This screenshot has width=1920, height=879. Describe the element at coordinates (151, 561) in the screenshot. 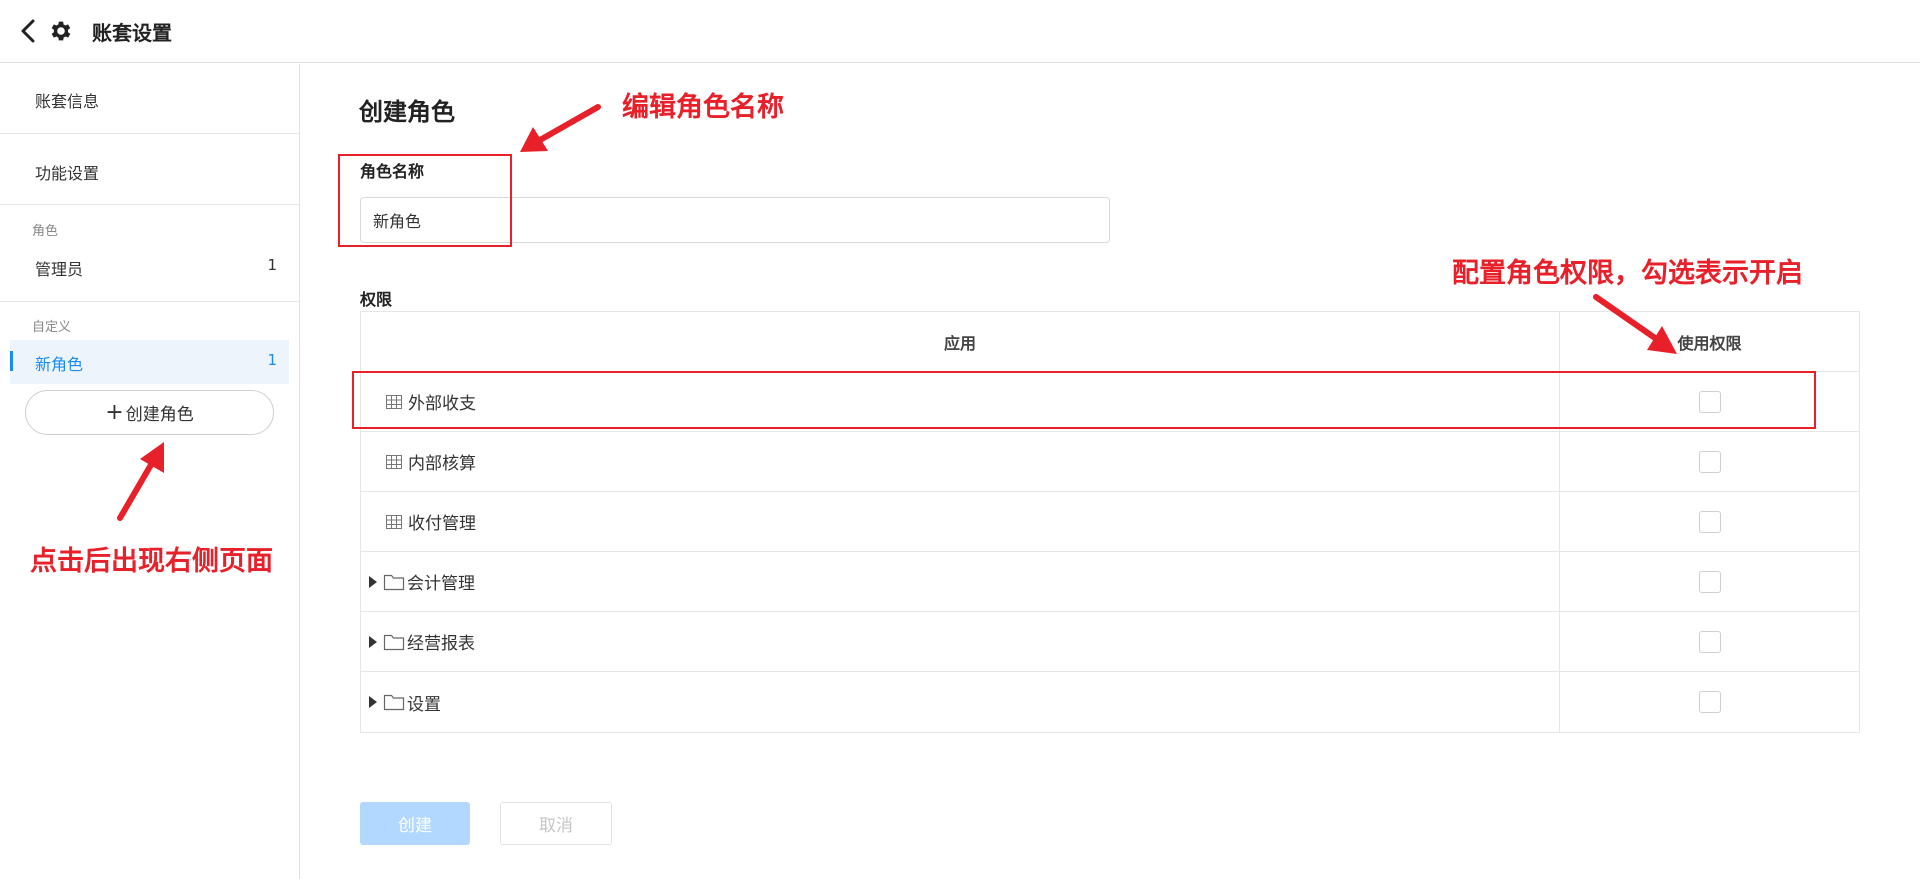

I see `annotation-click-hint: 点击后出现右侧页面` at that location.